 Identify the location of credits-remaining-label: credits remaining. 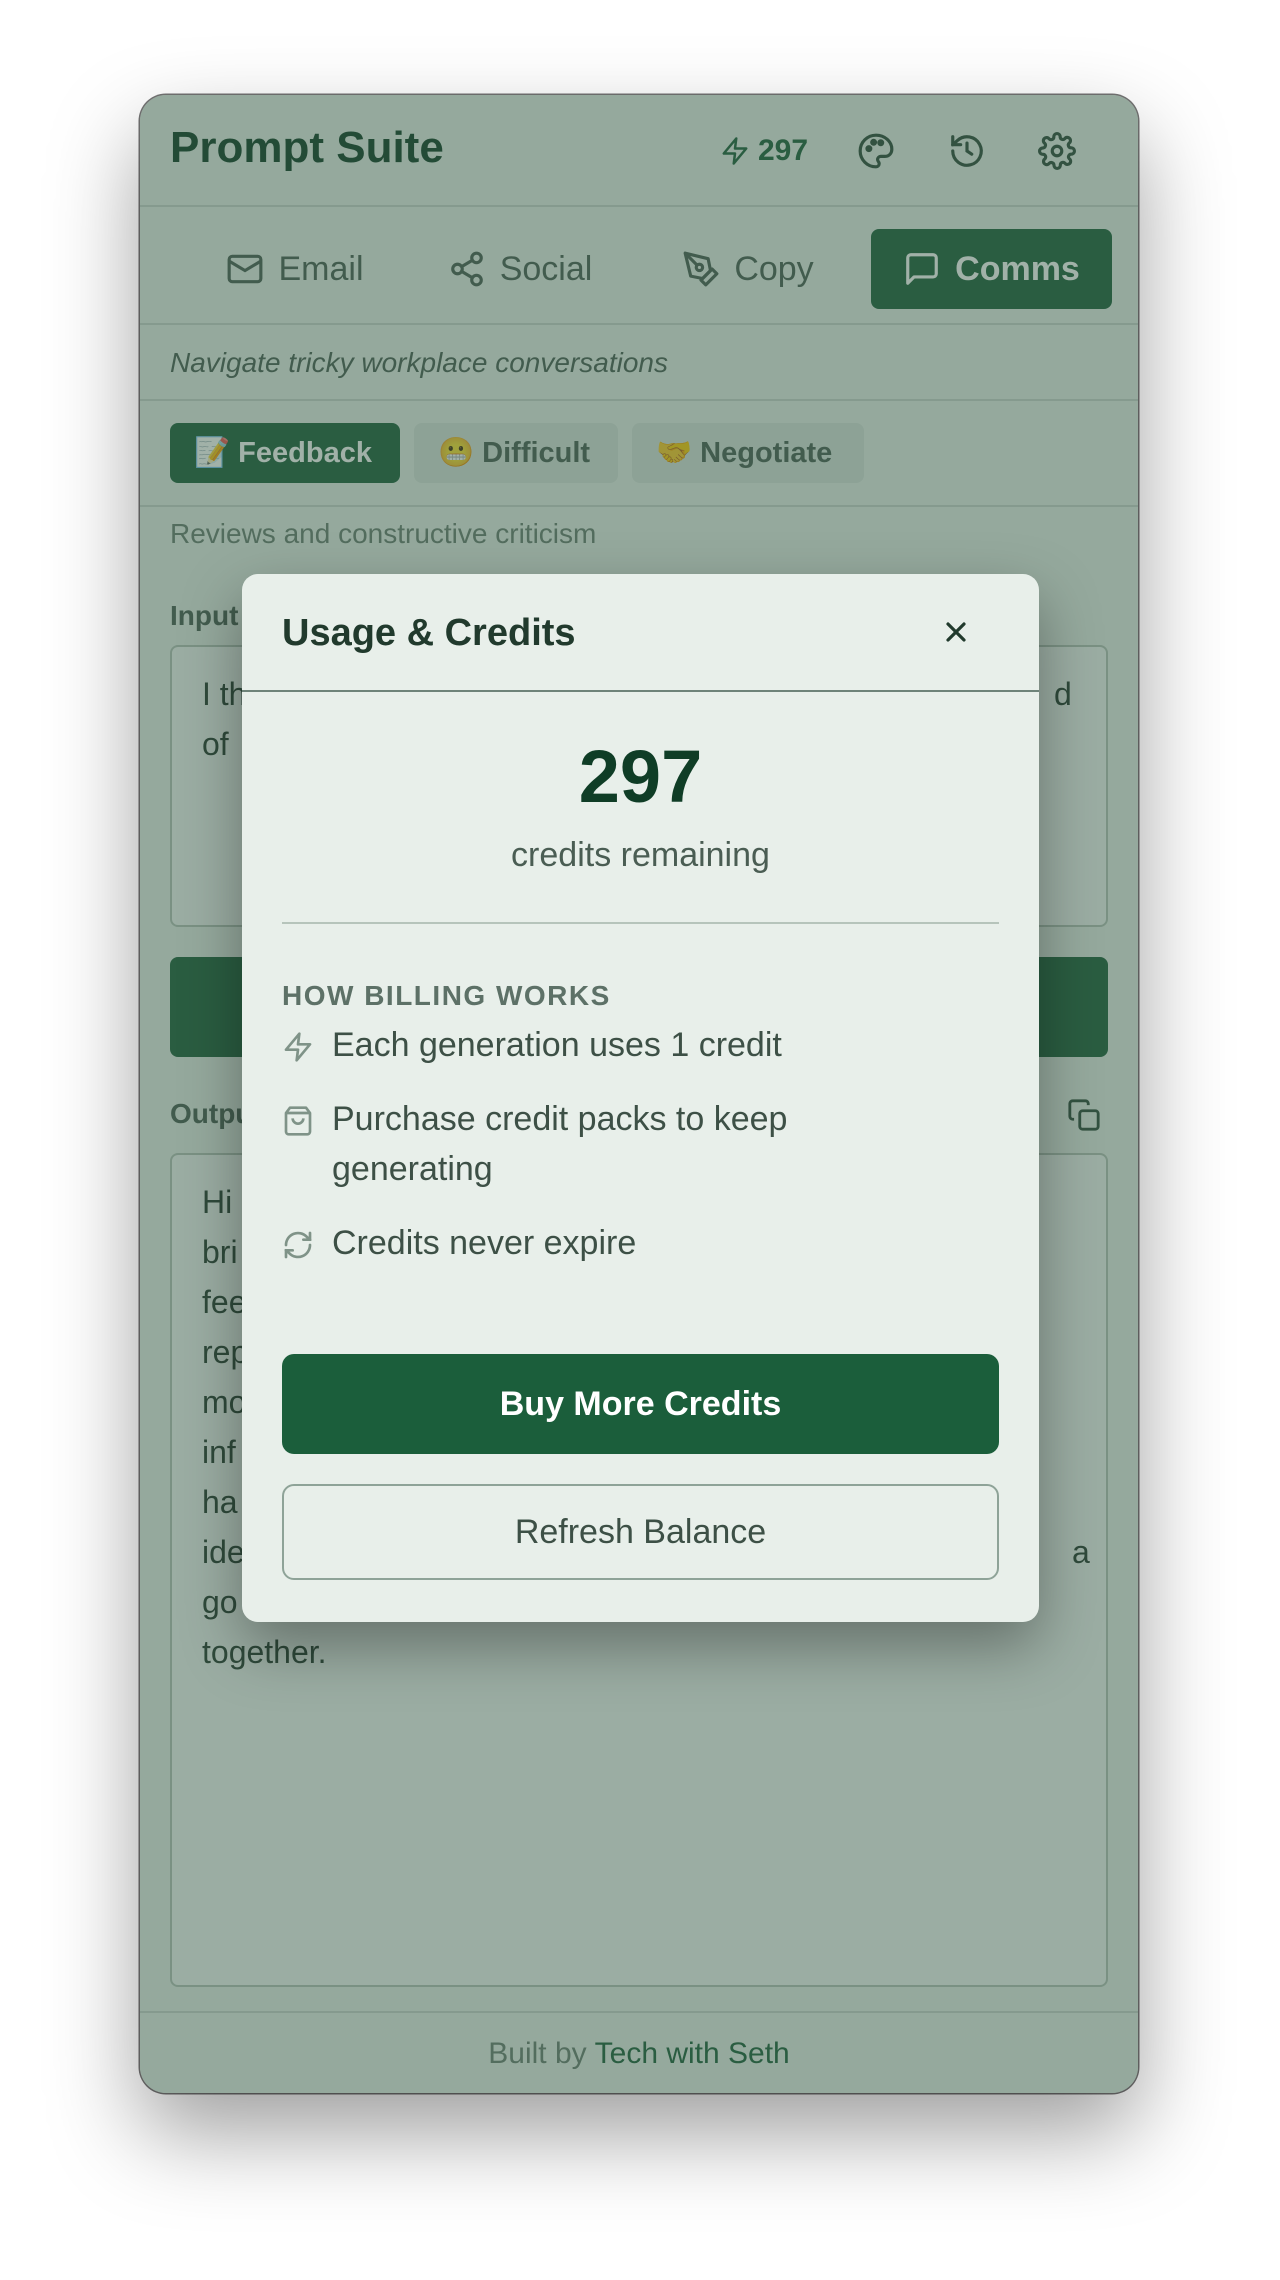
(640, 855).